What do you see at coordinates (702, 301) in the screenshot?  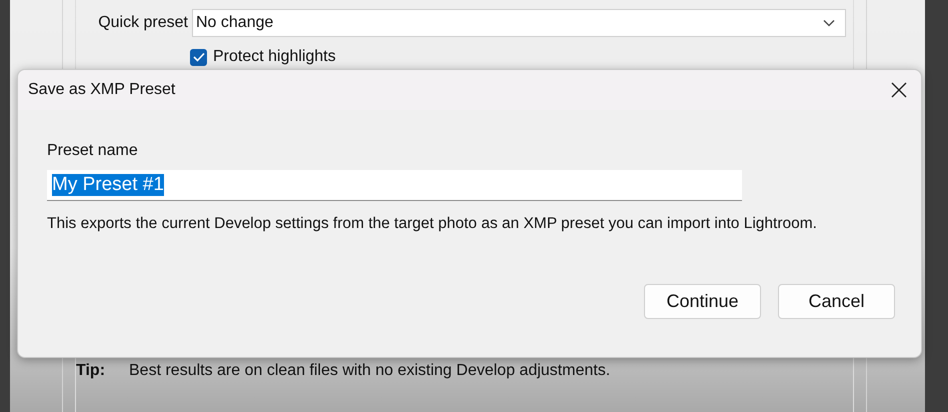 I see `dialog-button: Continue` at bounding box center [702, 301].